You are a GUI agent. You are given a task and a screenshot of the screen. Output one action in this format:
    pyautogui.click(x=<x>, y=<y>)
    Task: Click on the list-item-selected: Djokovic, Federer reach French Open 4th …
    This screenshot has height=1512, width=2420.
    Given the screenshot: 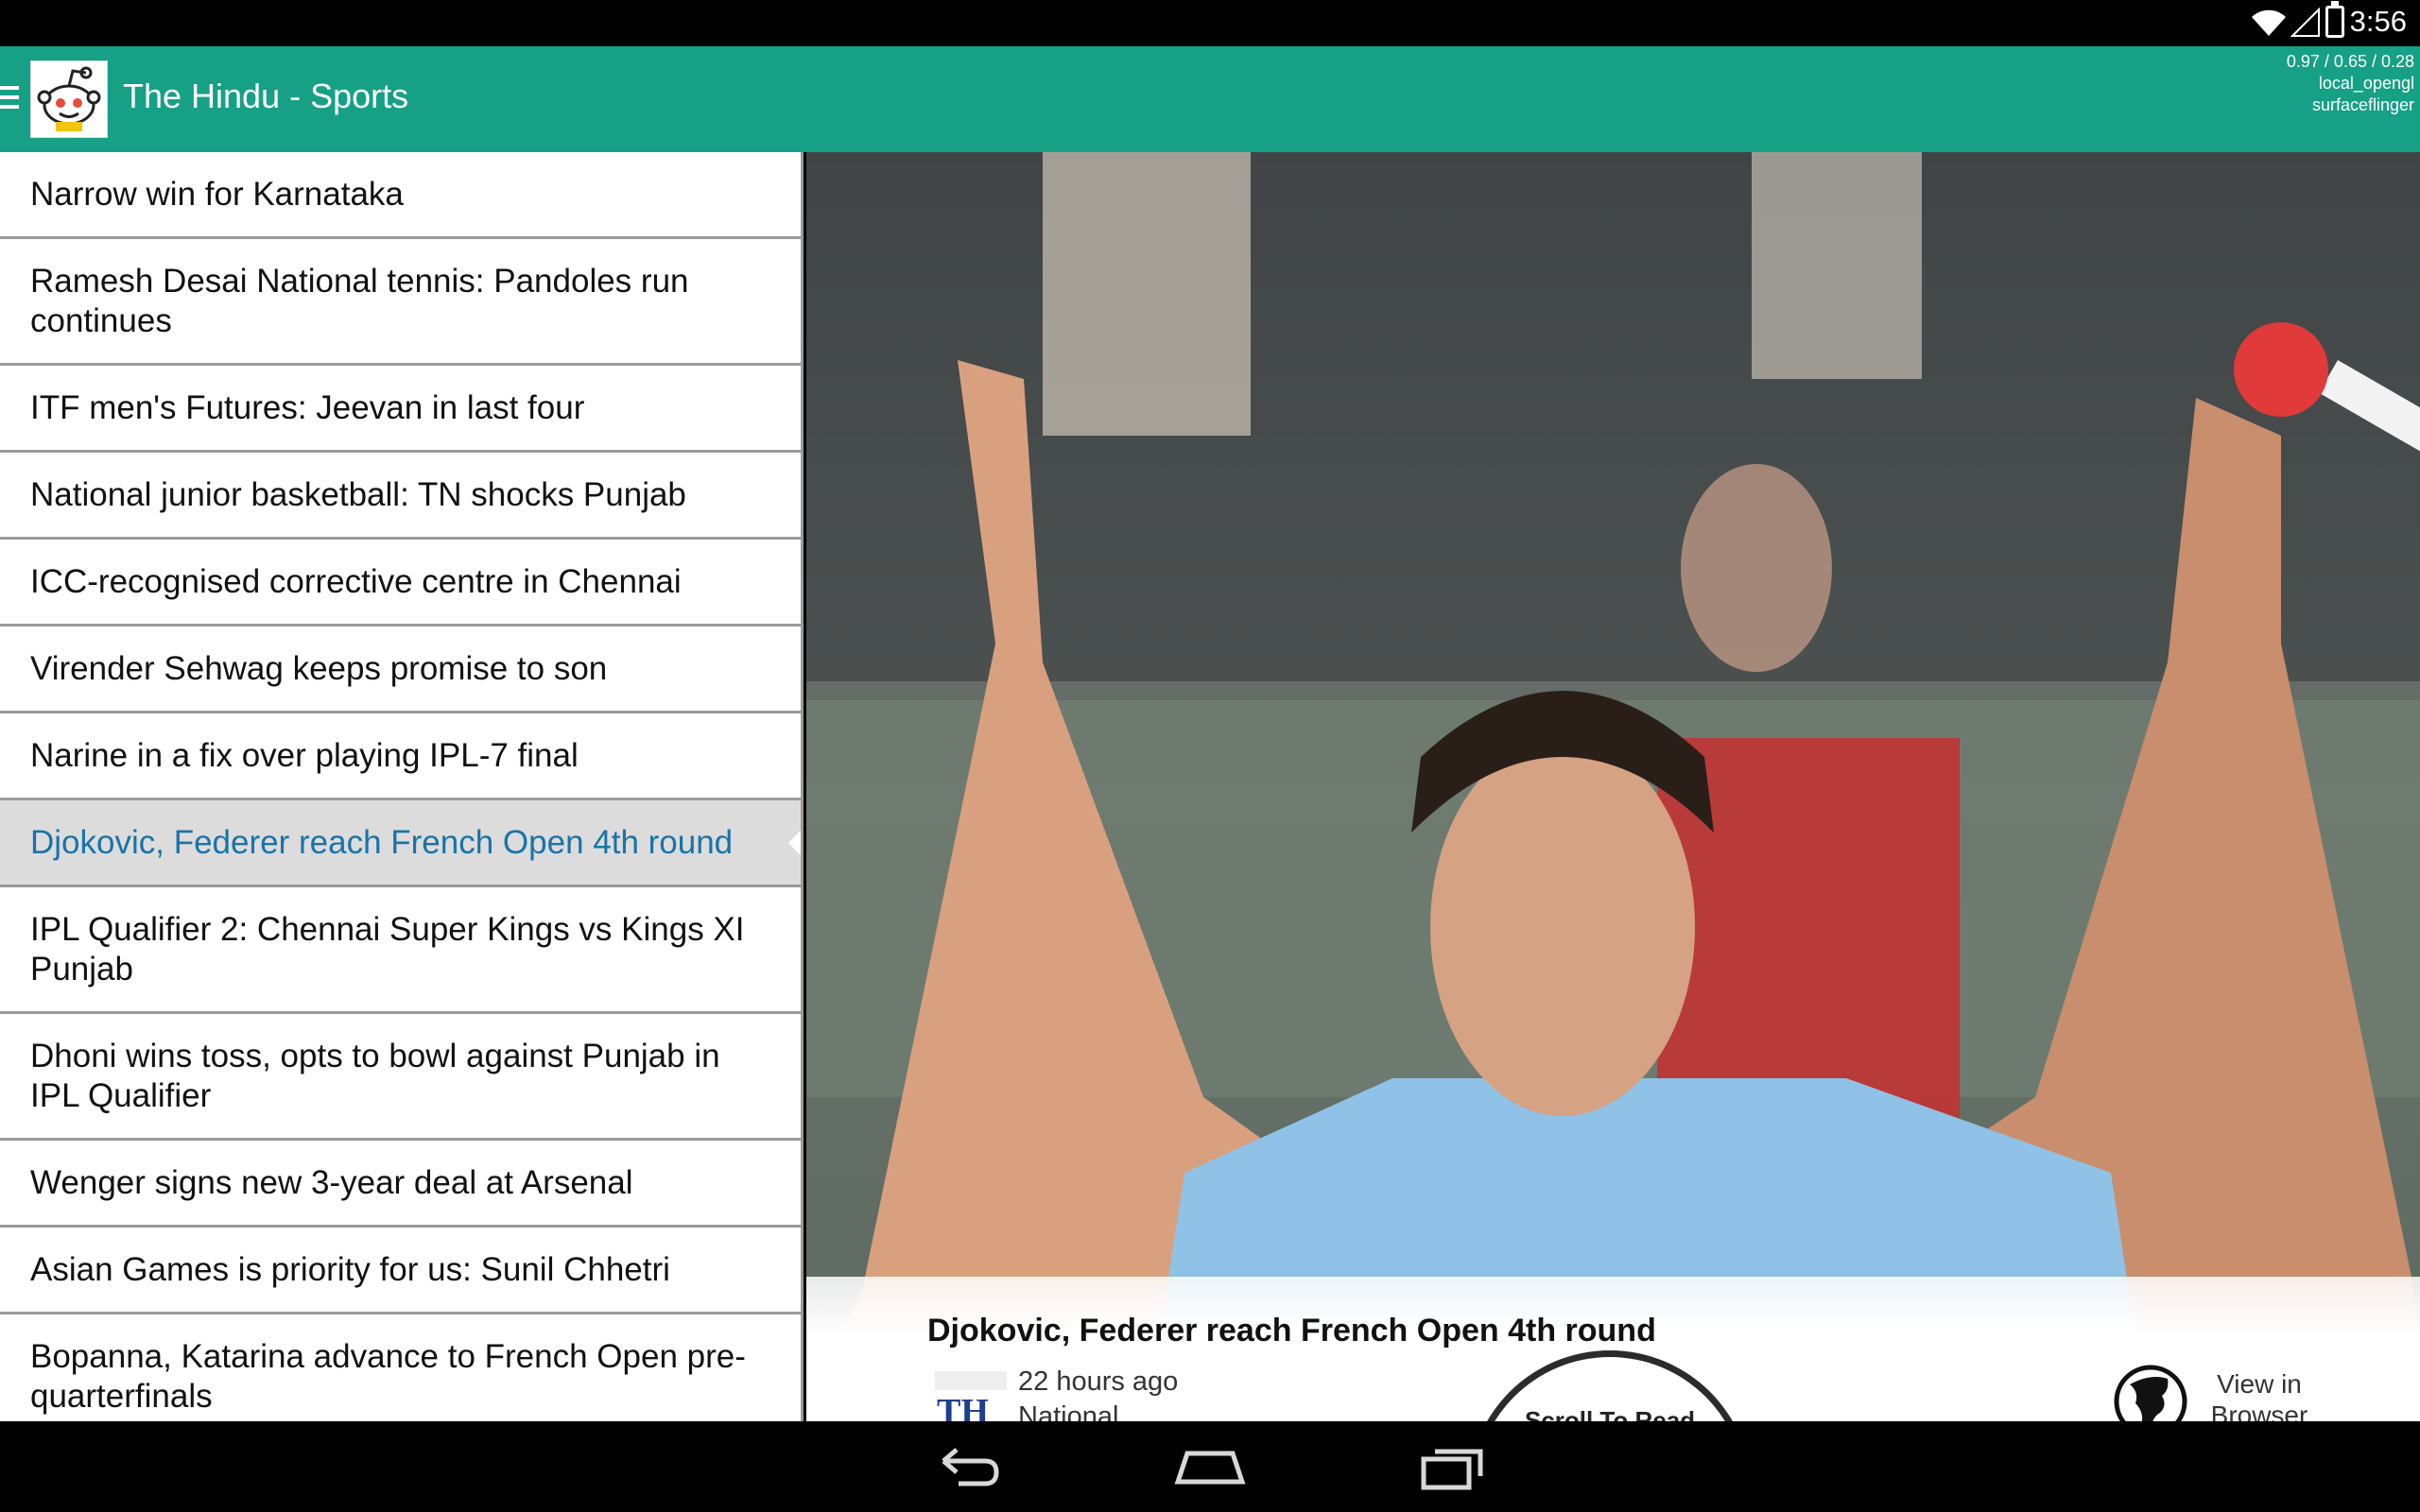 What is the action you would take?
    pyautogui.click(x=400, y=843)
    